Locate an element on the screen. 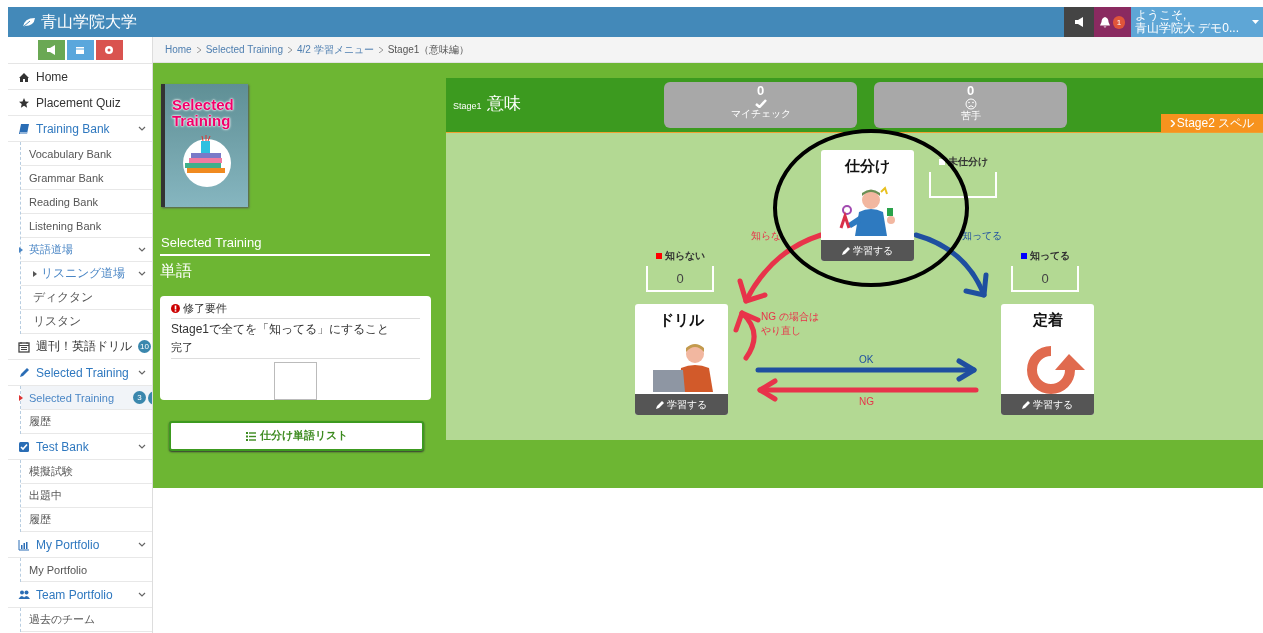 The width and height of the screenshot is (1263, 633). announcement-button is located at coordinates (1079, 22).